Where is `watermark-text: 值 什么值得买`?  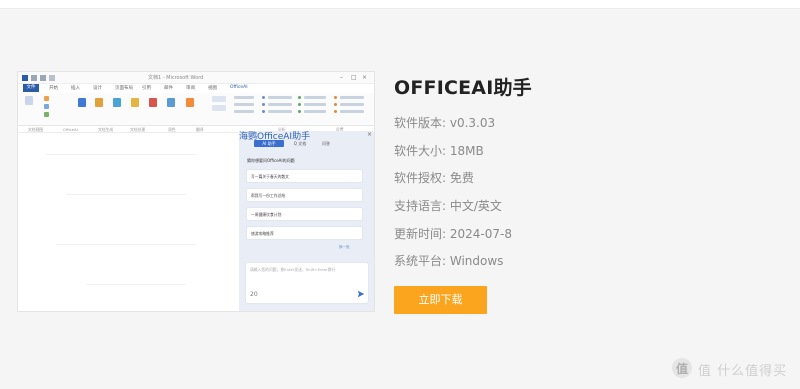
watermark-text: 值 什么值得买 is located at coordinates (743, 371).